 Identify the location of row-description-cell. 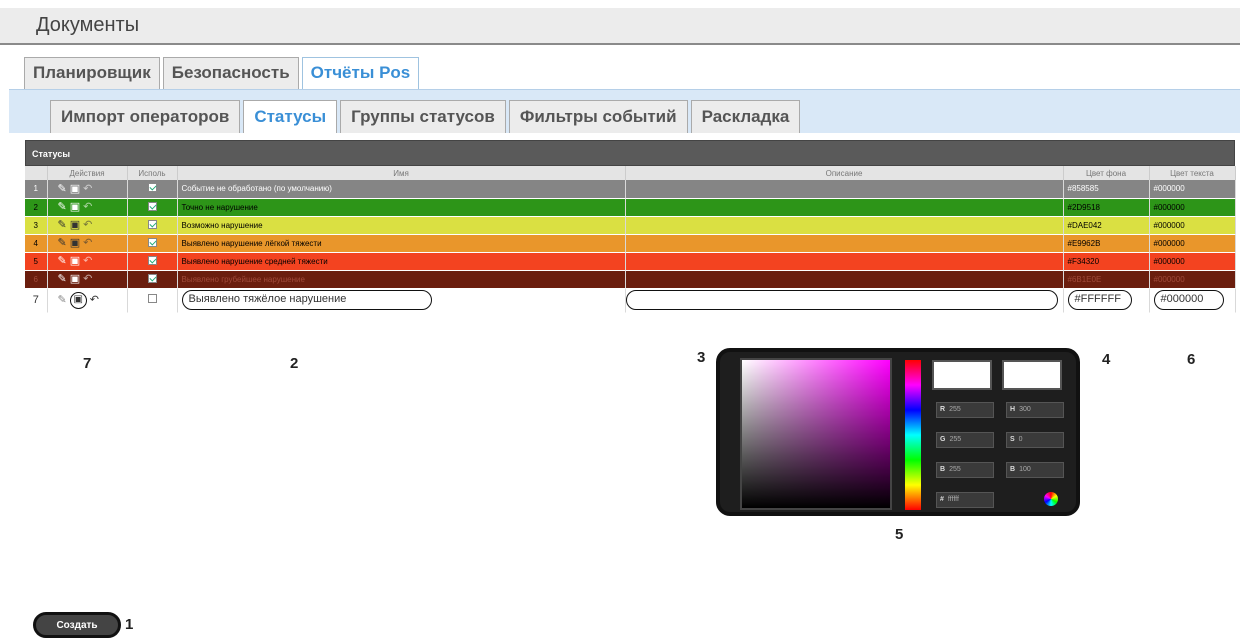
(844, 300).